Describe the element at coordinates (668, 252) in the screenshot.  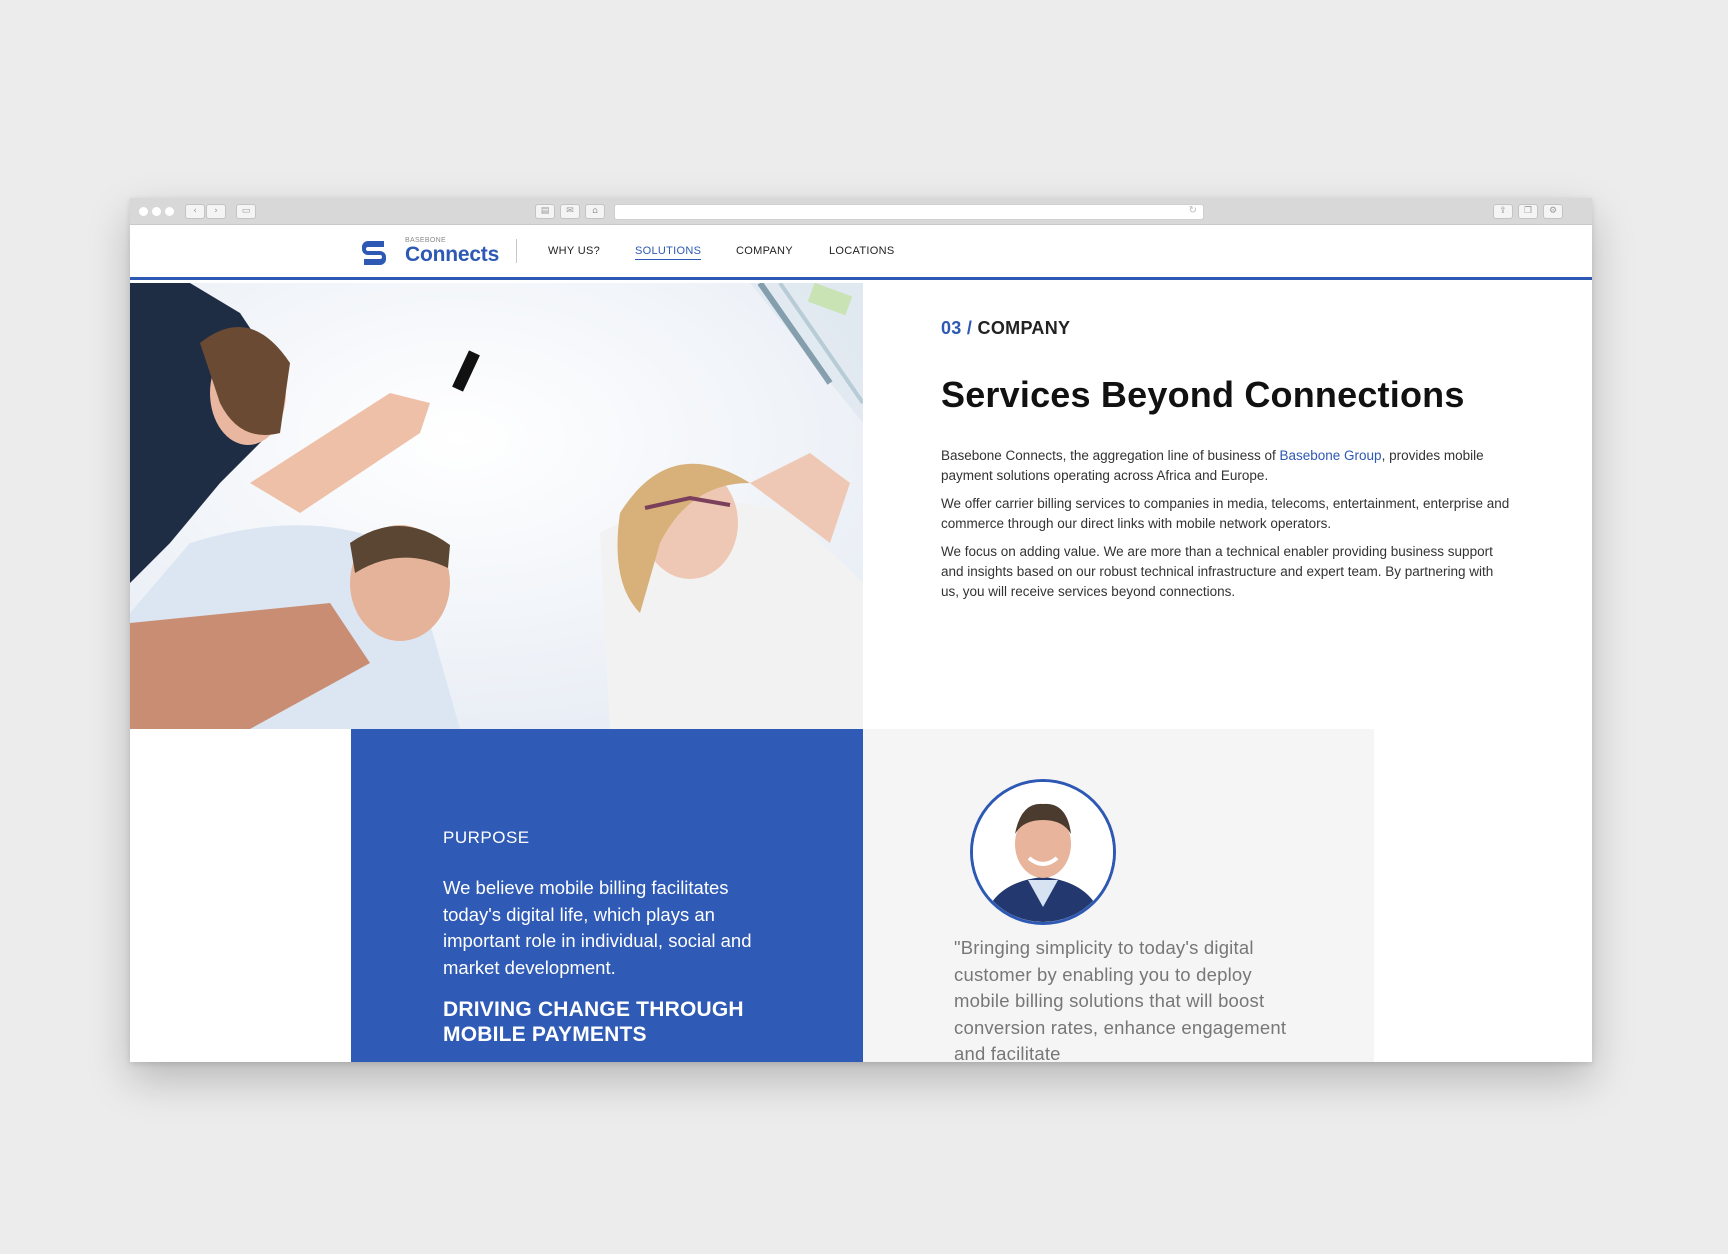
I see `nav-item-solutions: SOLUTIONS` at that location.